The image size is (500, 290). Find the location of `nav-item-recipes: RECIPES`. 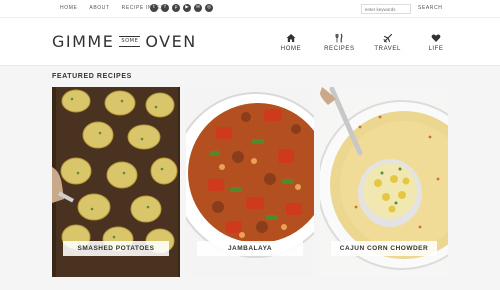

nav-item-recipes: RECIPES is located at coordinates (339, 42).